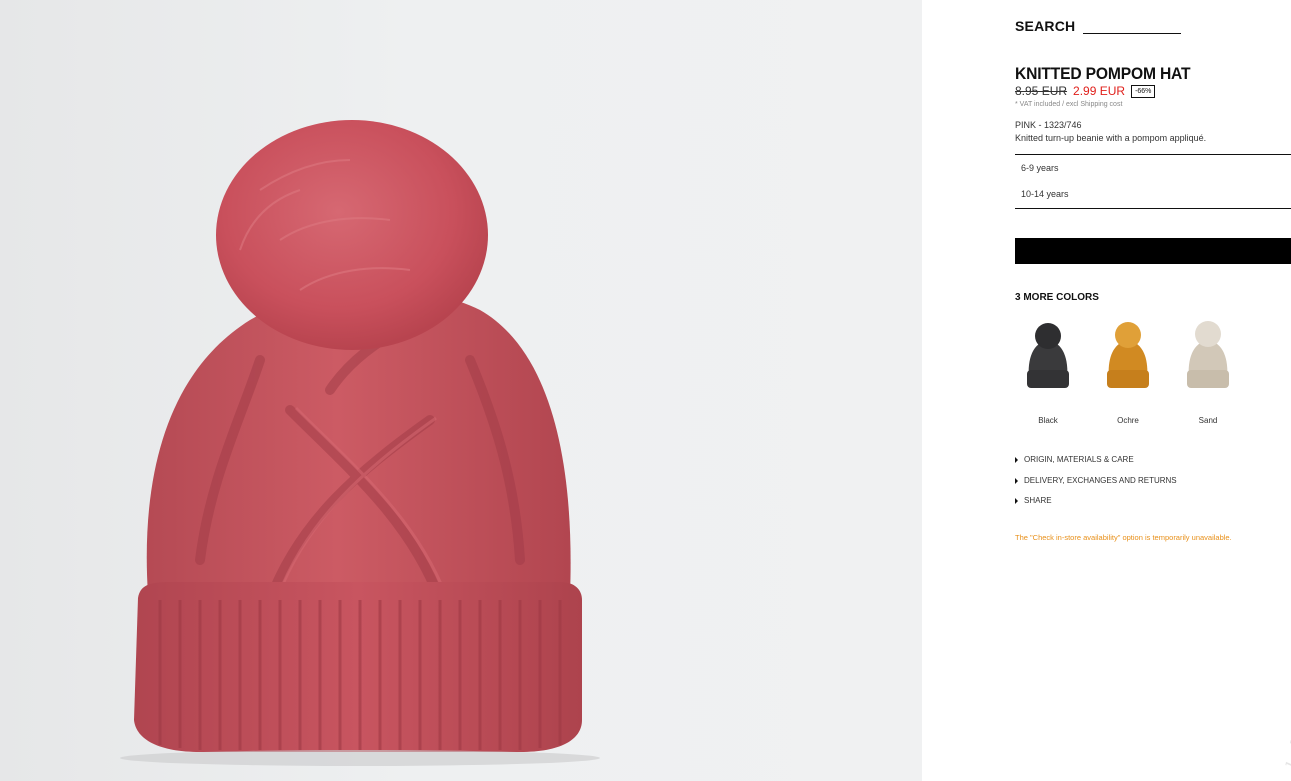 The height and width of the screenshot is (781, 1291). I want to click on search-field: SEARCH, so click(1098, 24).